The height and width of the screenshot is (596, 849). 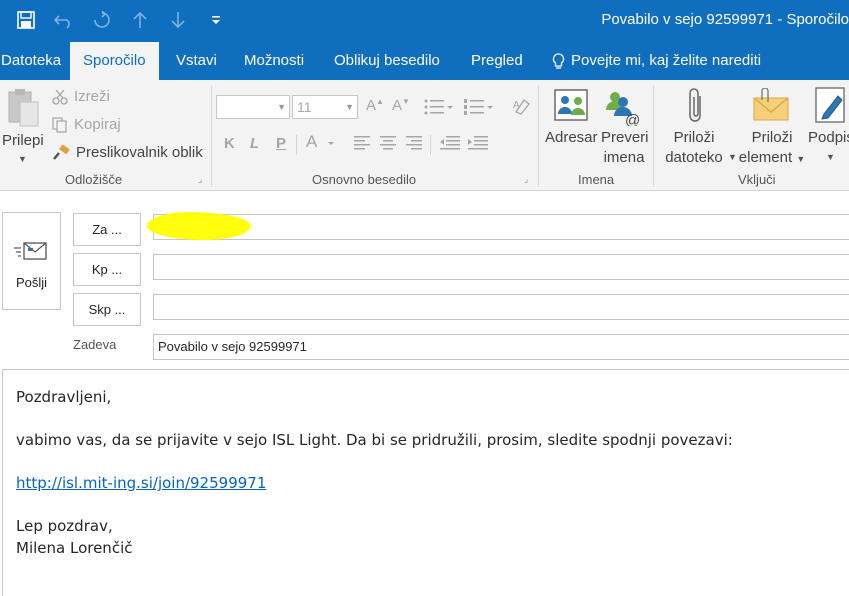 What do you see at coordinates (696, 127) in the screenshot?
I see `attach-file-button: Priloži datoteko ▼` at bounding box center [696, 127].